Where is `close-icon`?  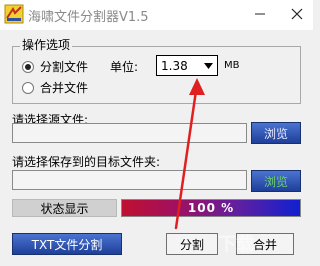 close-icon is located at coordinates (297, 14).